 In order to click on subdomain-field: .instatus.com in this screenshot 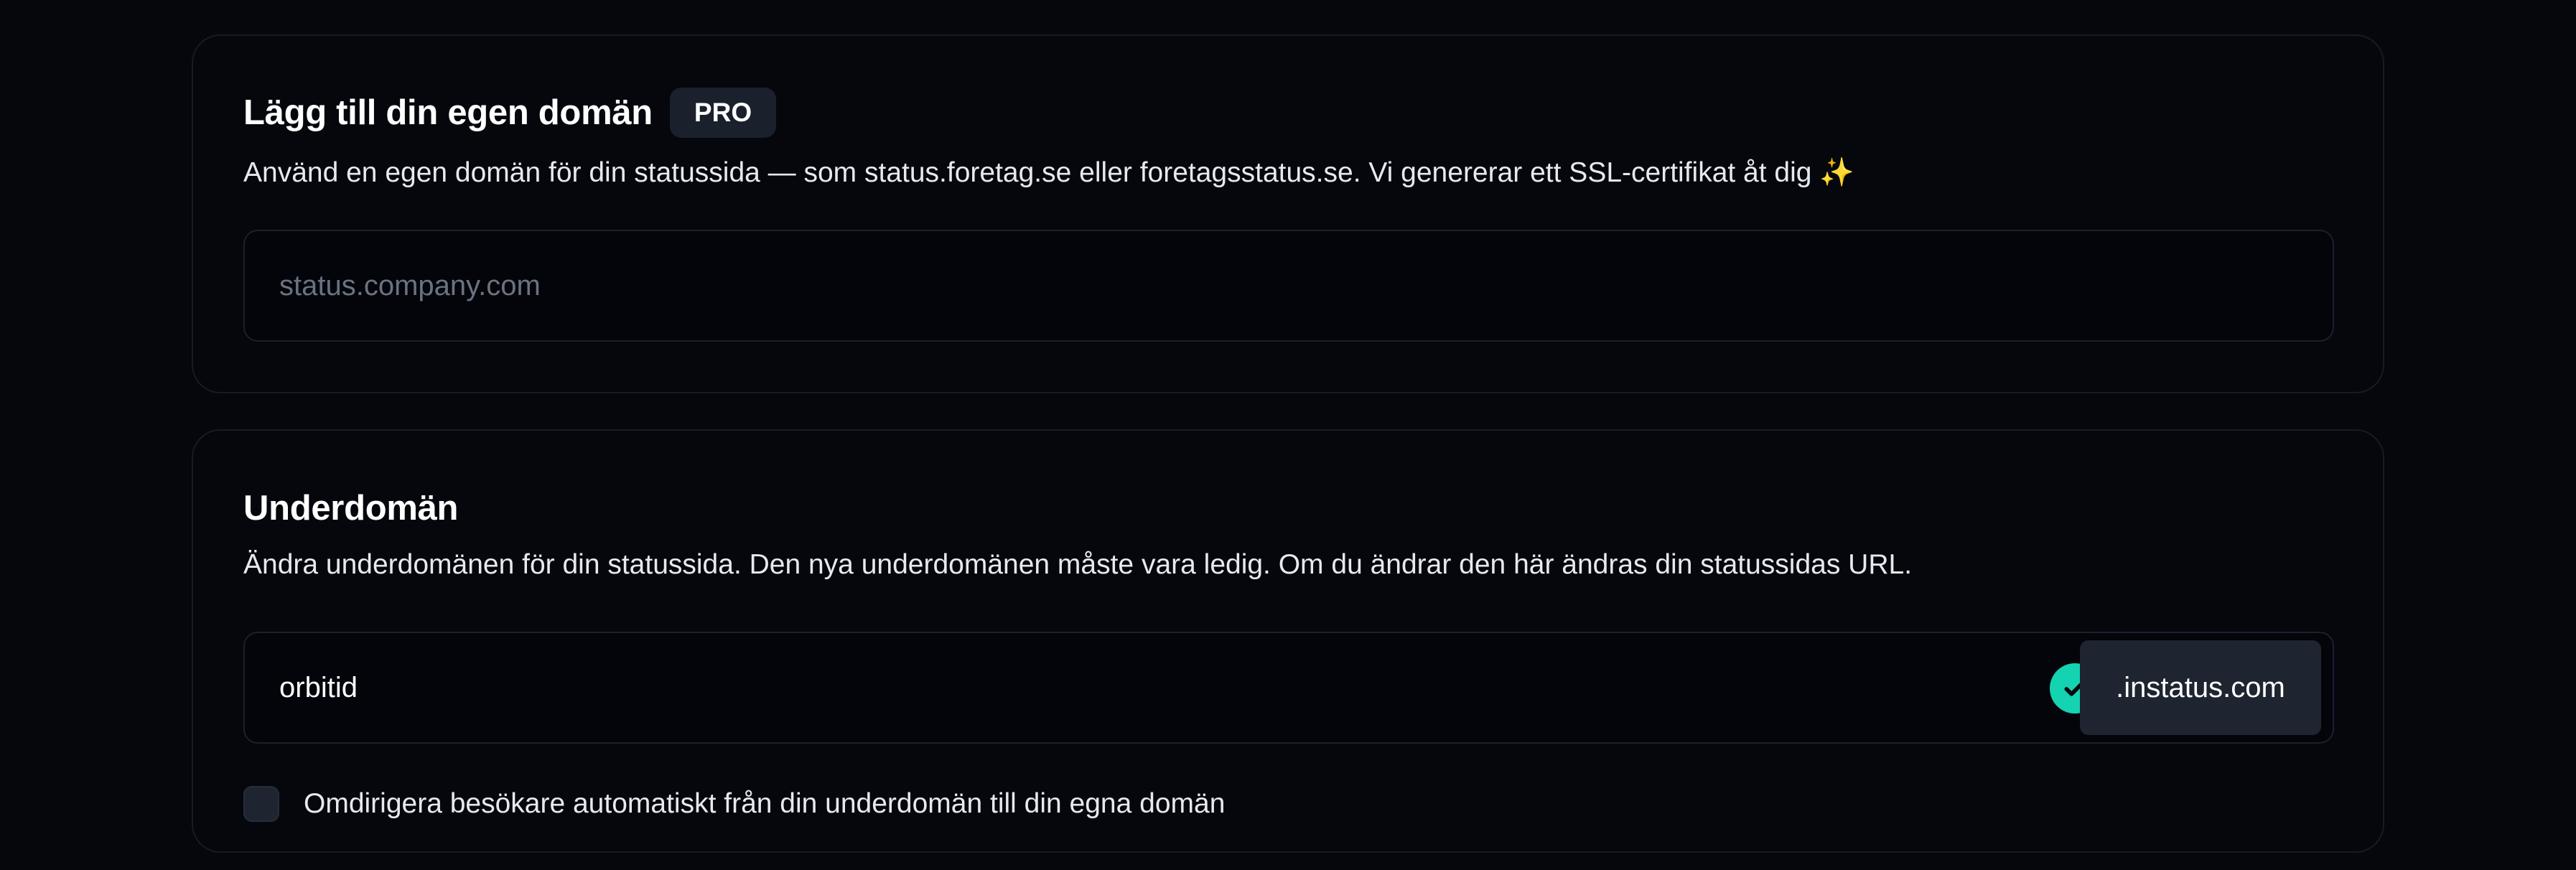, I will do `click(1288, 688)`.